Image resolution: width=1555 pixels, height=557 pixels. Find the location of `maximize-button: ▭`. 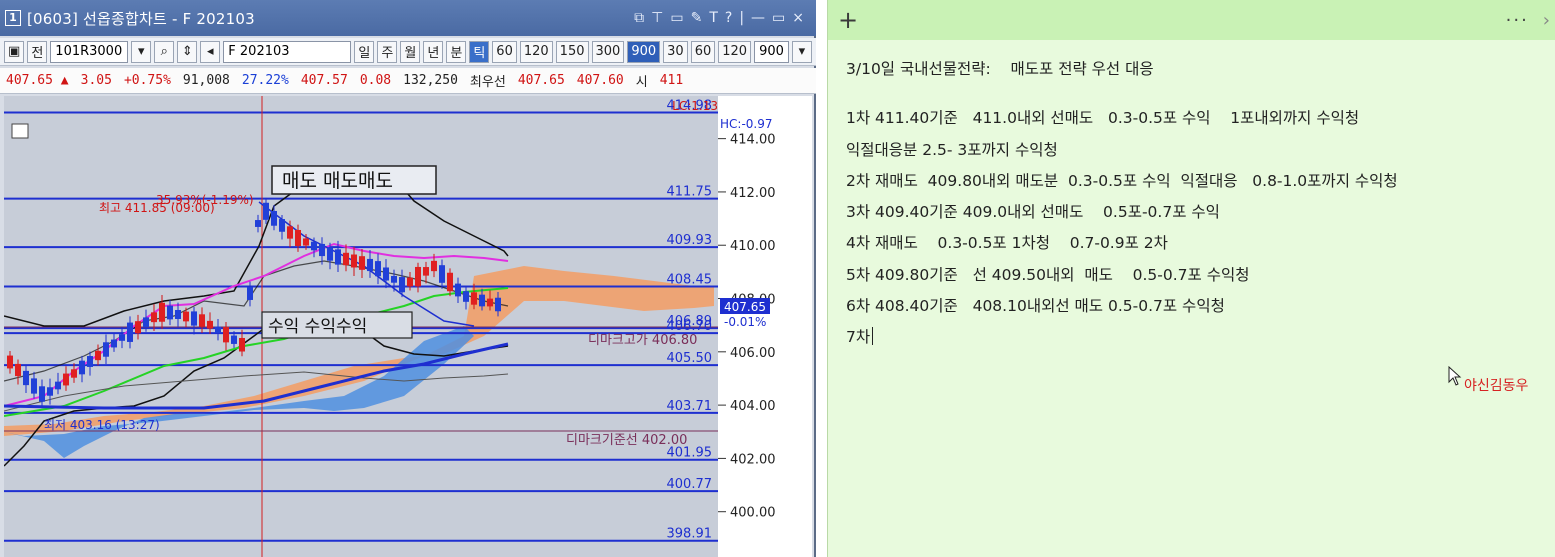

maximize-button: ▭ is located at coordinates (778, 18).